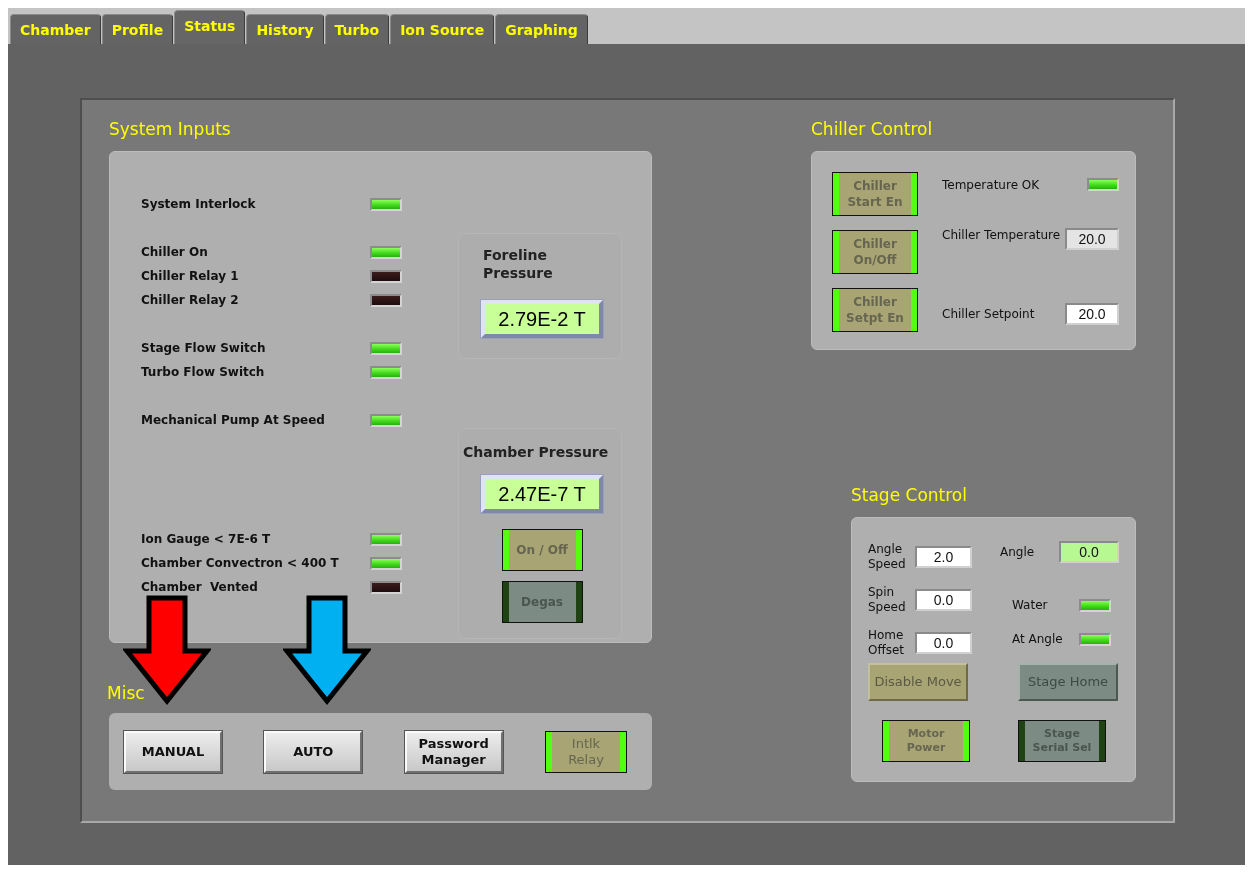  Describe the element at coordinates (170, 129) in the screenshot. I see `section-title: System Inputs` at that location.